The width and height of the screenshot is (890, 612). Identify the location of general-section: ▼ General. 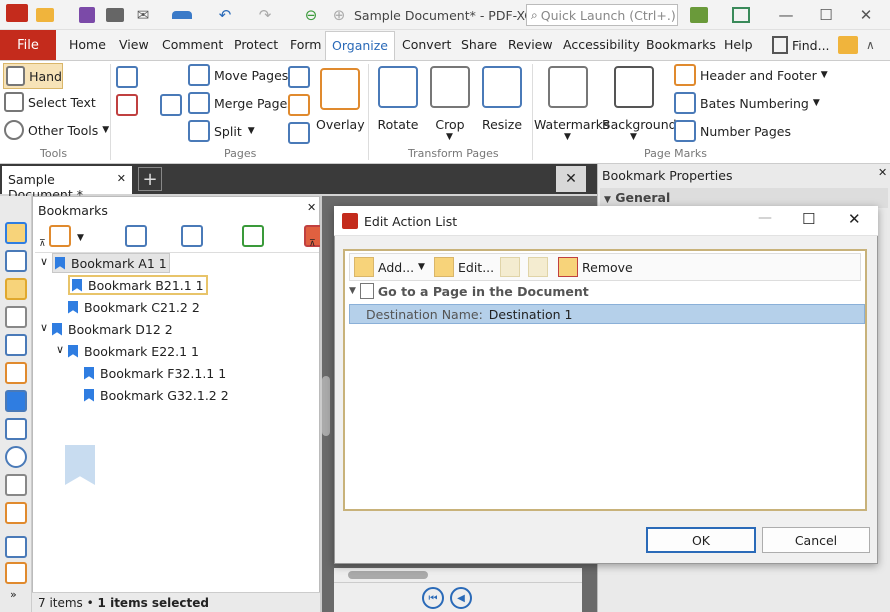
(744, 198).